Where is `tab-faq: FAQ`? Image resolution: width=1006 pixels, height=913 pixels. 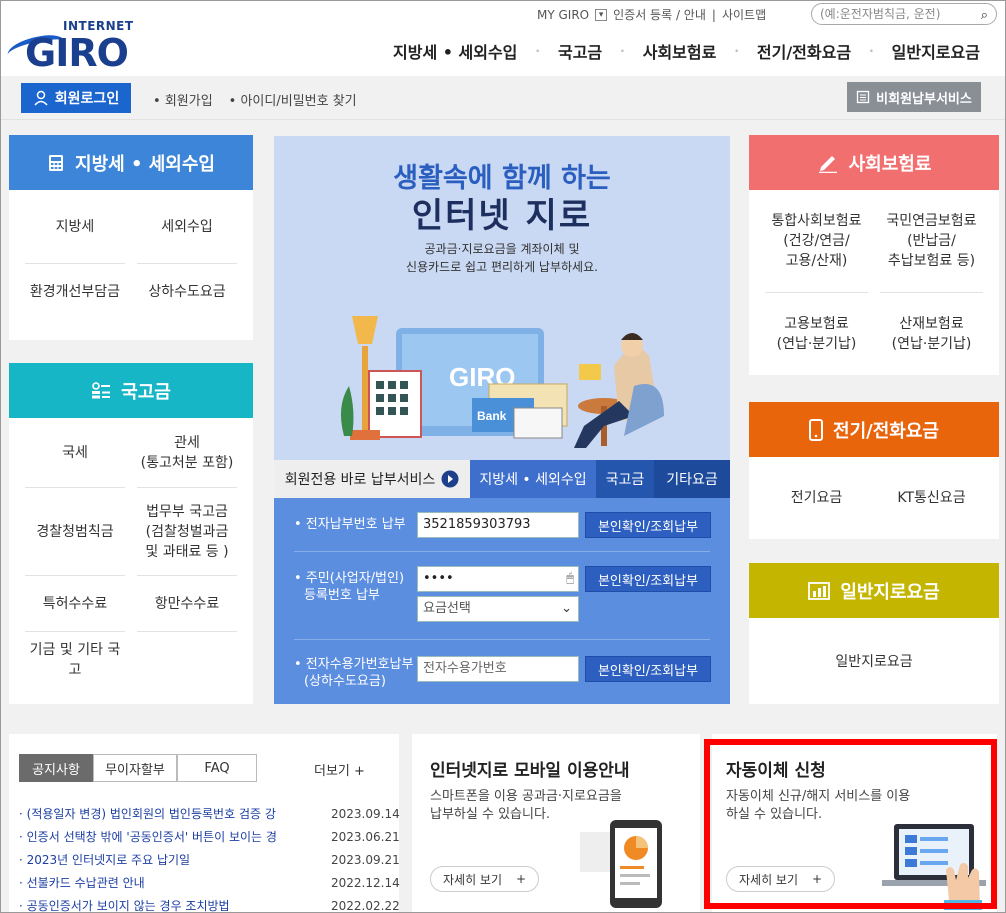 tab-faq: FAQ is located at coordinates (217, 768).